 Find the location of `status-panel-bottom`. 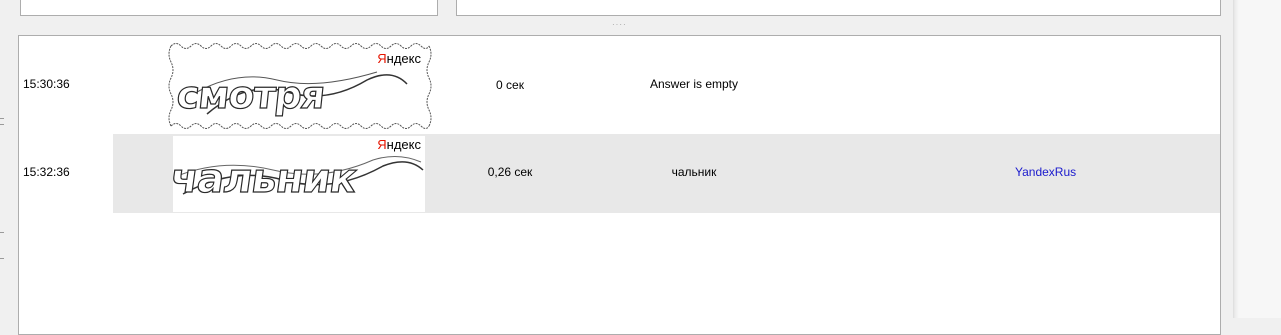

status-panel-bottom is located at coordinates (838, 8).